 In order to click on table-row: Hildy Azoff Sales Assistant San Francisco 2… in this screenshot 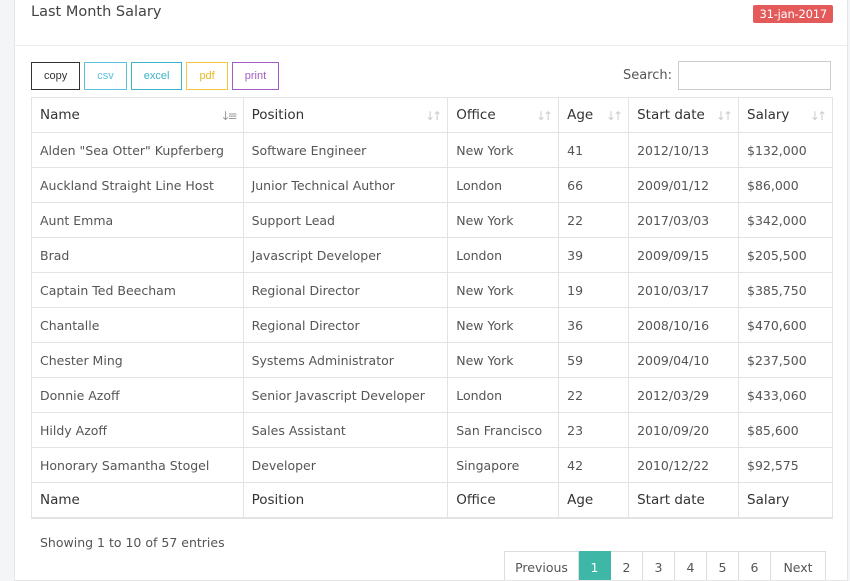, I will do `click(432, 430)`.